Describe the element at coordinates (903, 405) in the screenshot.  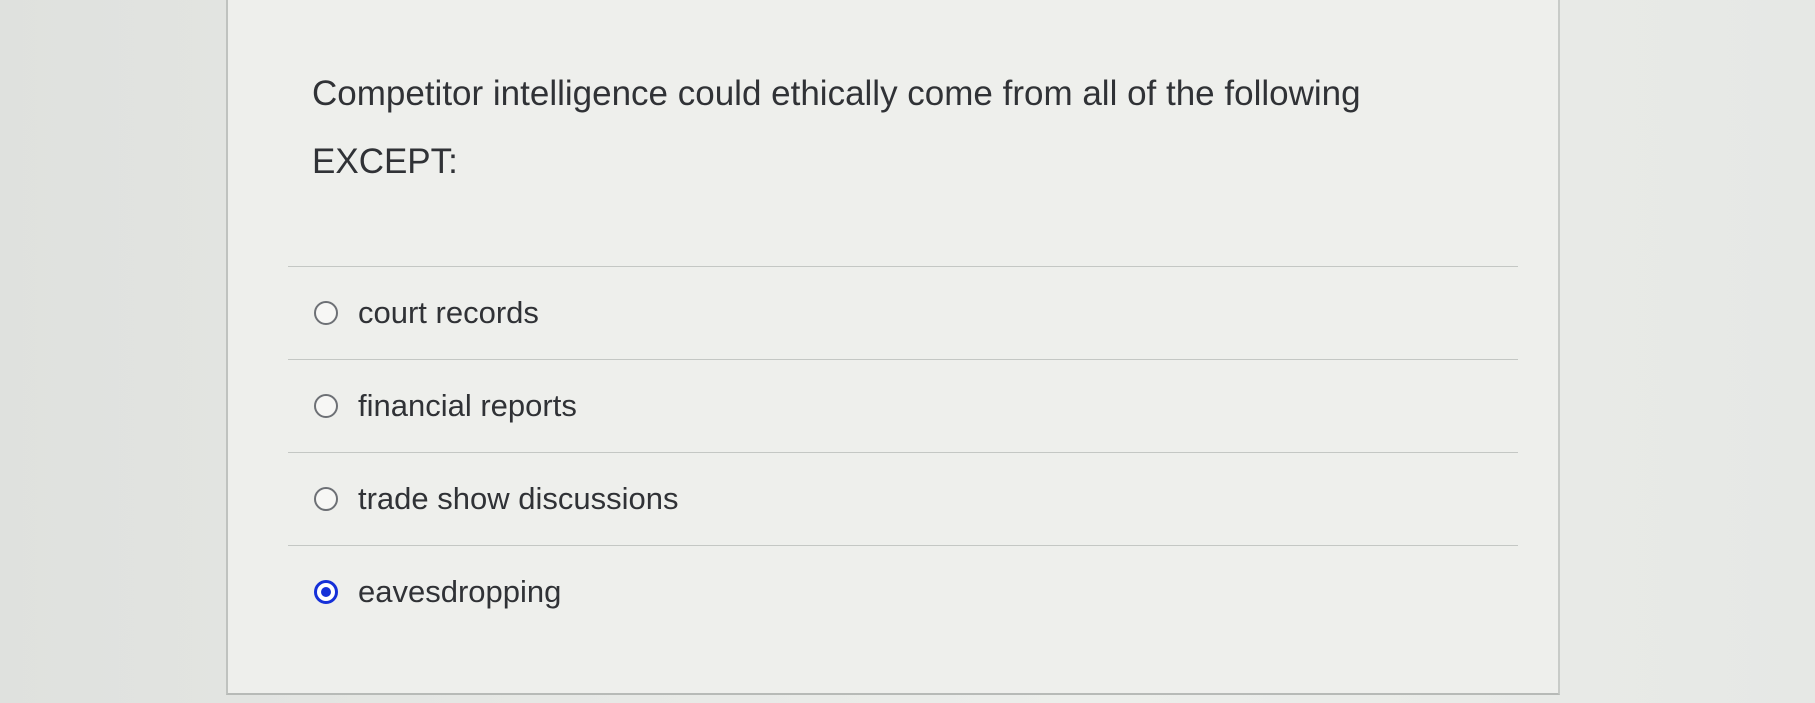
I see `answer-option-financial-reports: financial reports` at that location.